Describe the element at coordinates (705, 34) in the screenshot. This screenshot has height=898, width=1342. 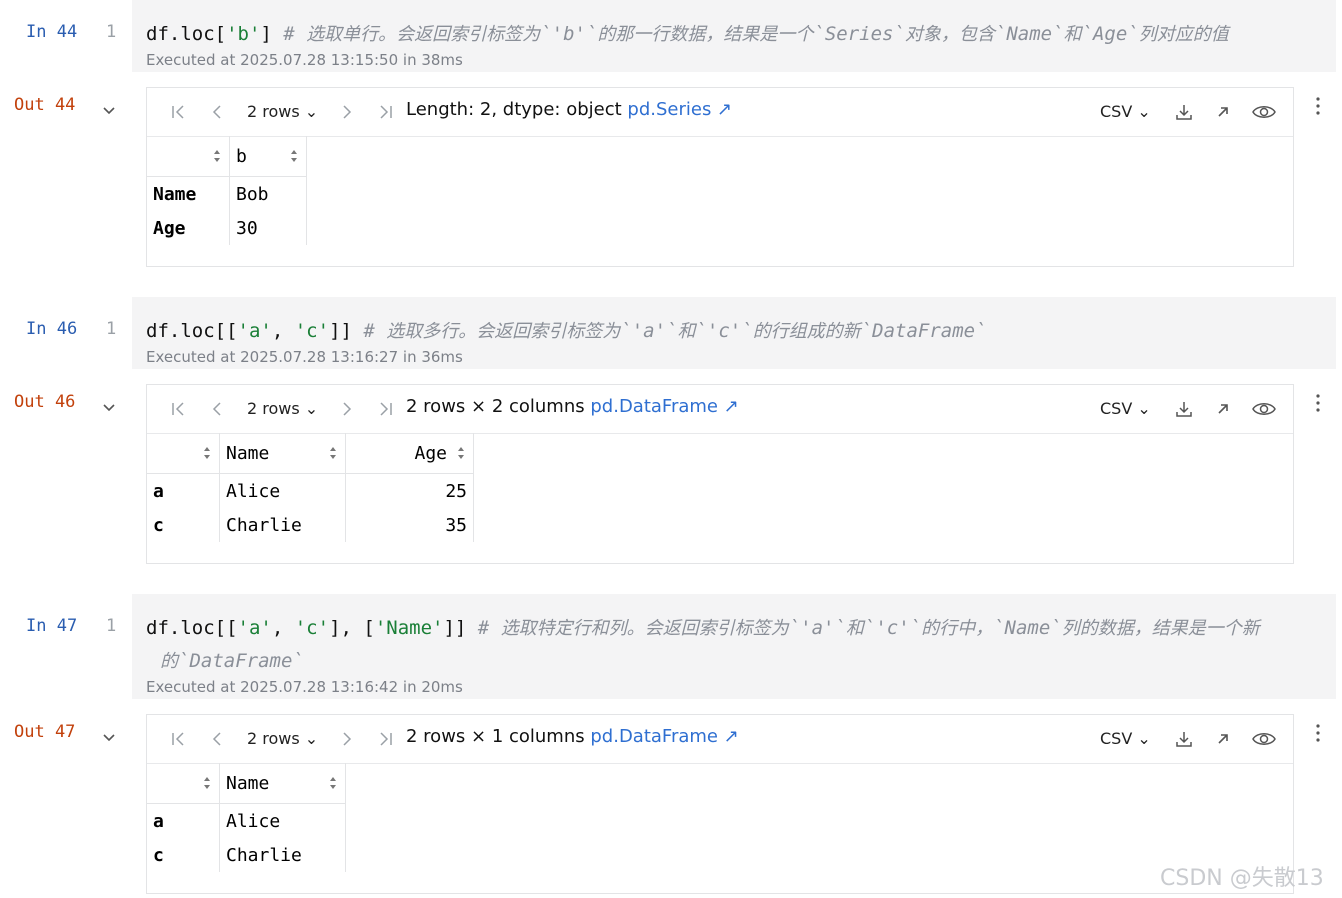
I see `comment-text: 的那一行数据，结果是一个` at that location.